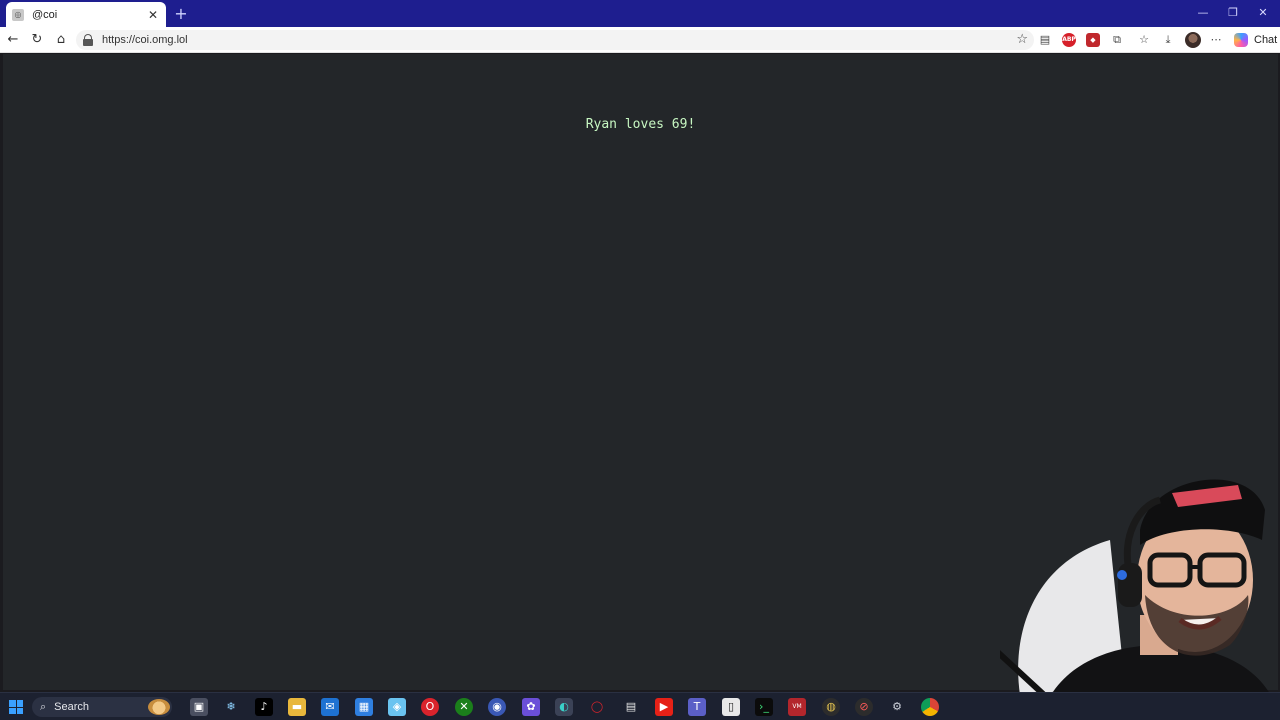  I want to click on settings-gear-icon: ⚙, so click(897, 707).